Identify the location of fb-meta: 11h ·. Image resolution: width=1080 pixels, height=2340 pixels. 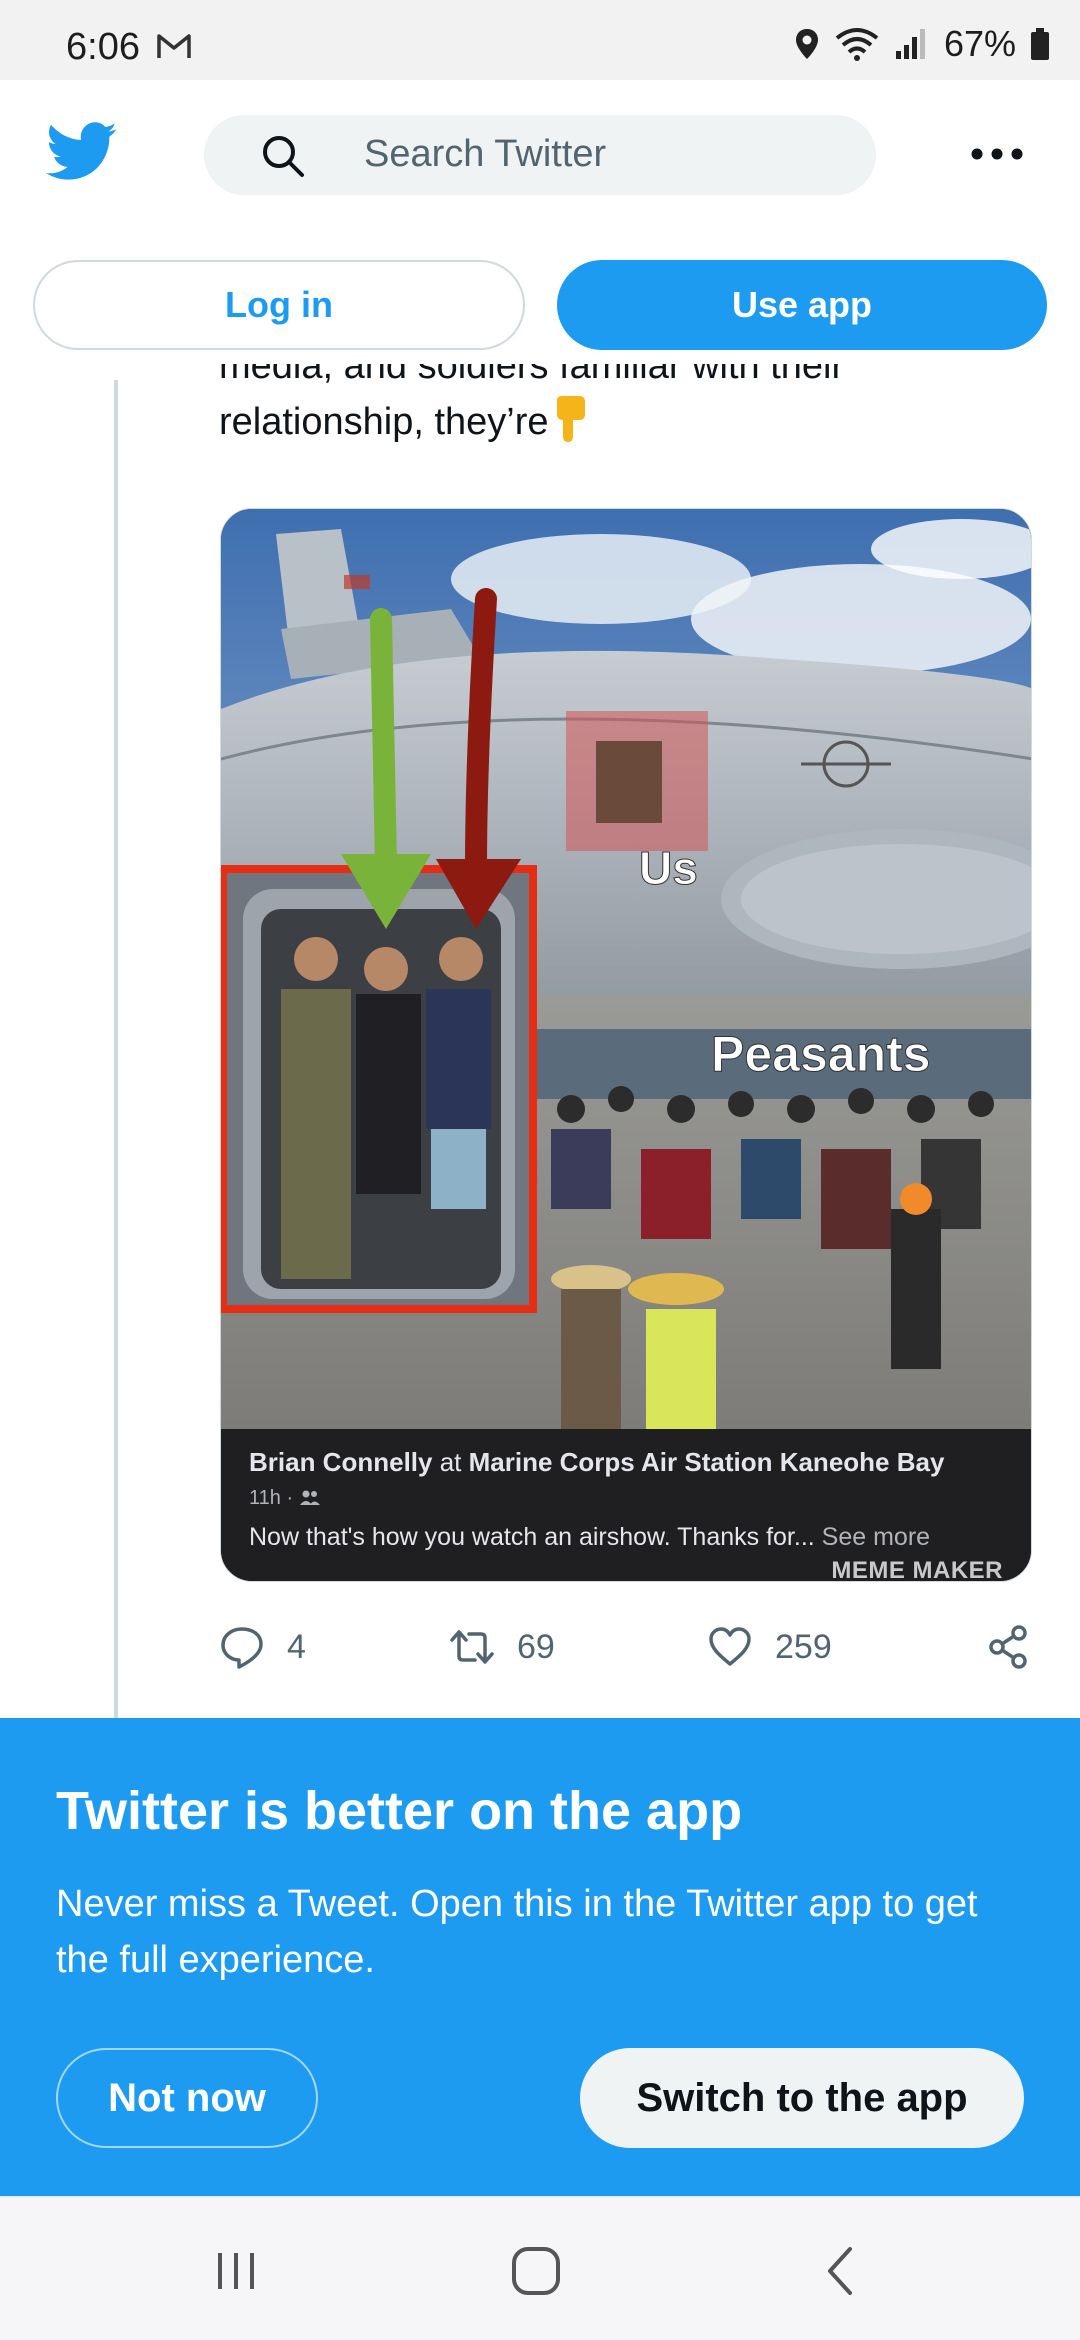
(285, 1498).